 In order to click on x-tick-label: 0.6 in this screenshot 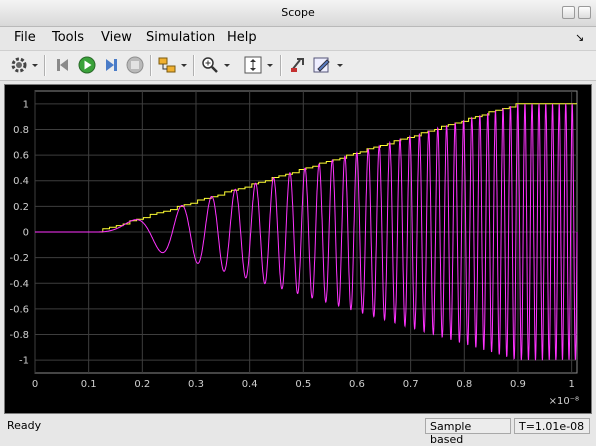, I will do `click(357, 384)`.